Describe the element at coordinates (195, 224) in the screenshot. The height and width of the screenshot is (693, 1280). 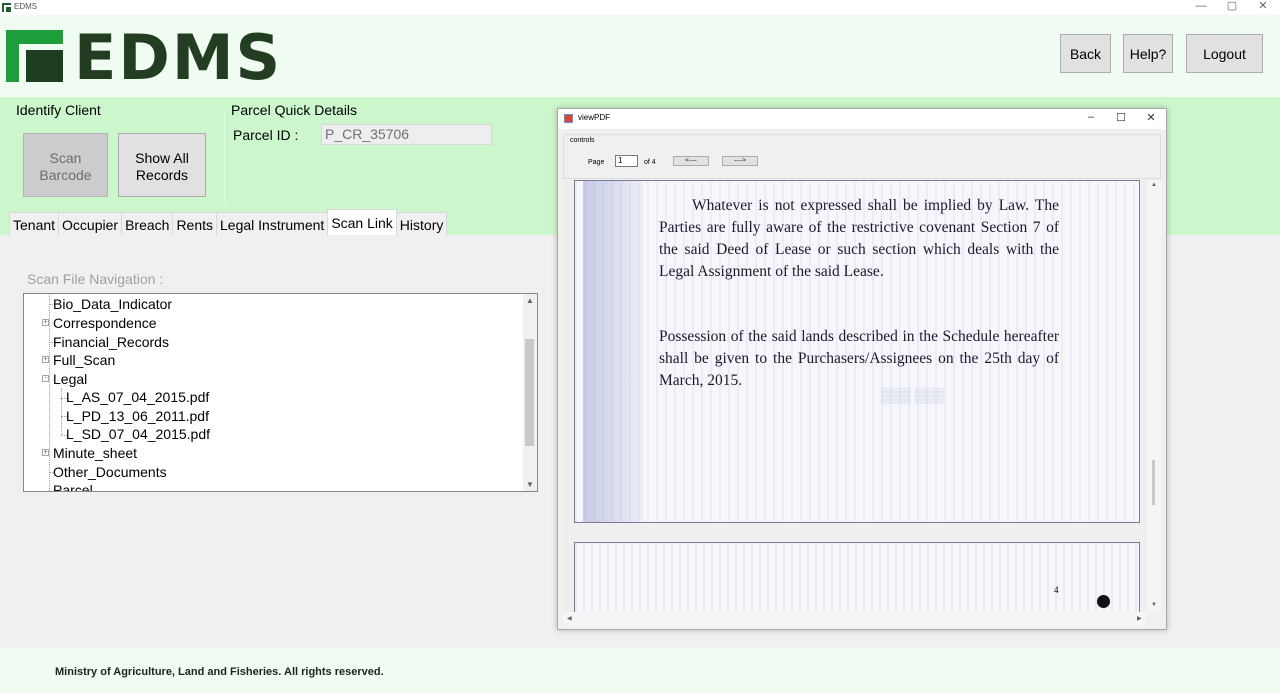
I see `tab-rents: Rents` at that location.